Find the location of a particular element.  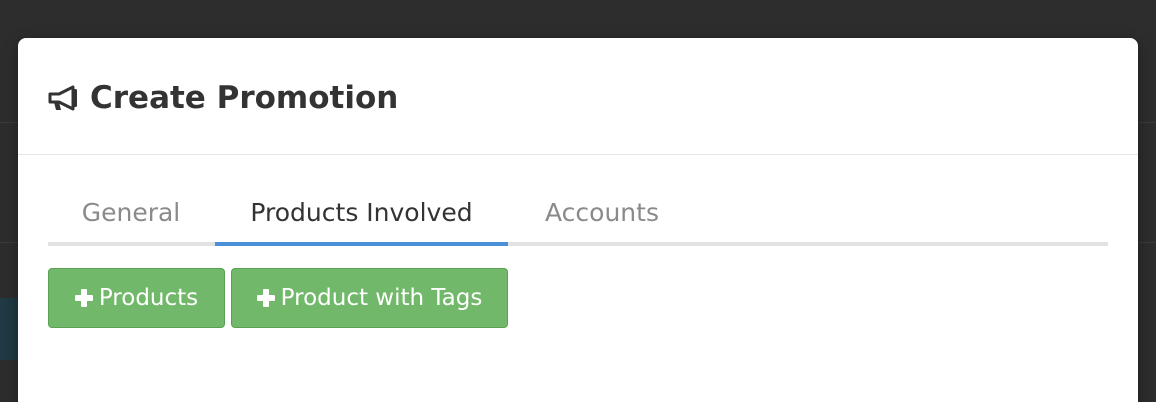

modal-title-text: Create Promotion is located at coordinates (244, 98).